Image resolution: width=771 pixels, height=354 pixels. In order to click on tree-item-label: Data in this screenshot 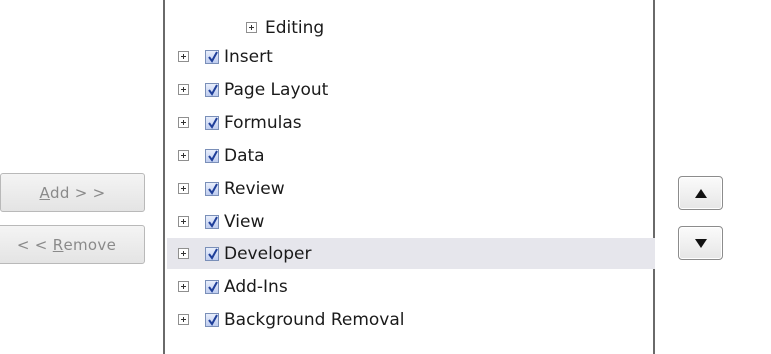, I will do `click(244, 155)`.